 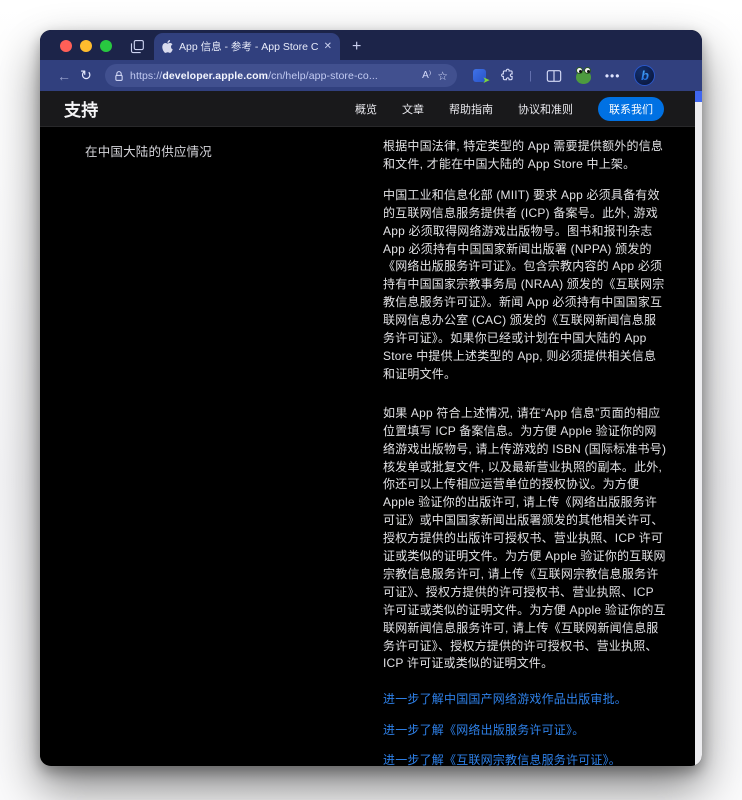 What do you see at coordinates (119, 75) in the screenshot?
I see `lock-icon` at bounding box center [119, 75].